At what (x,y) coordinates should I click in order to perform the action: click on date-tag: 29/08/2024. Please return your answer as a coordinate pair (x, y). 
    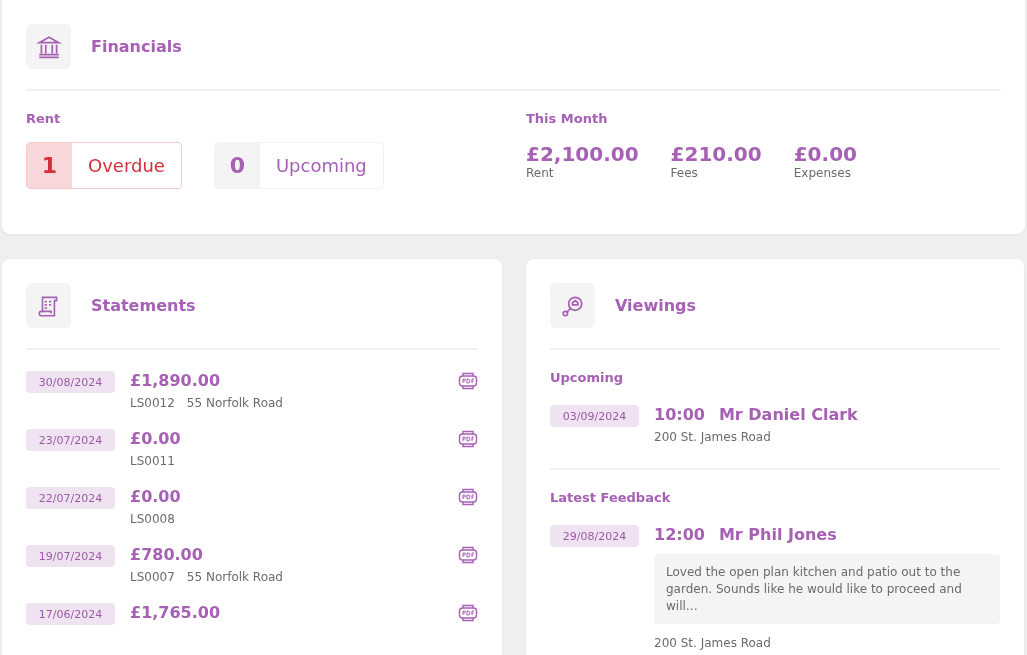
    Looking at the image, I should click on (594, 536).